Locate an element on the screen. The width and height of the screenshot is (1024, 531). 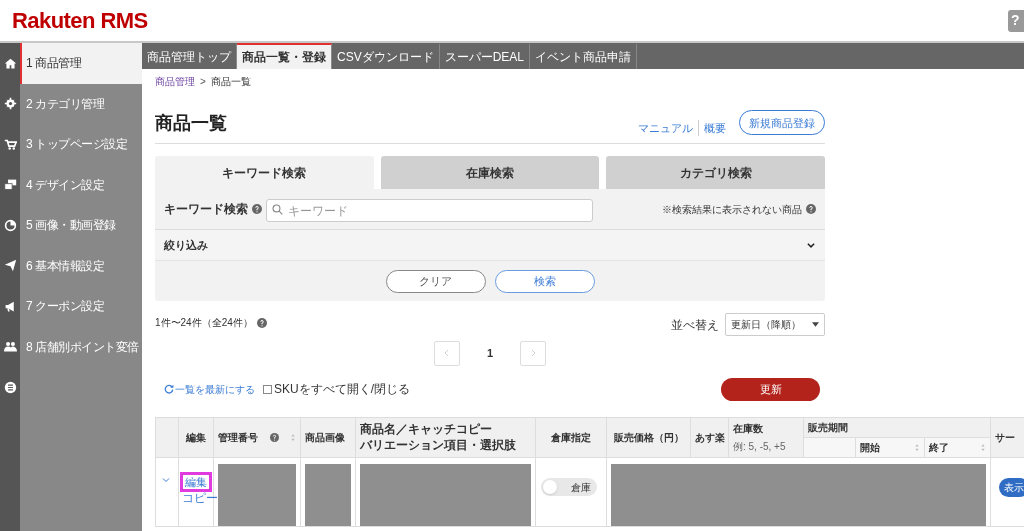
windows-icon is located at coordinates (10, 185).